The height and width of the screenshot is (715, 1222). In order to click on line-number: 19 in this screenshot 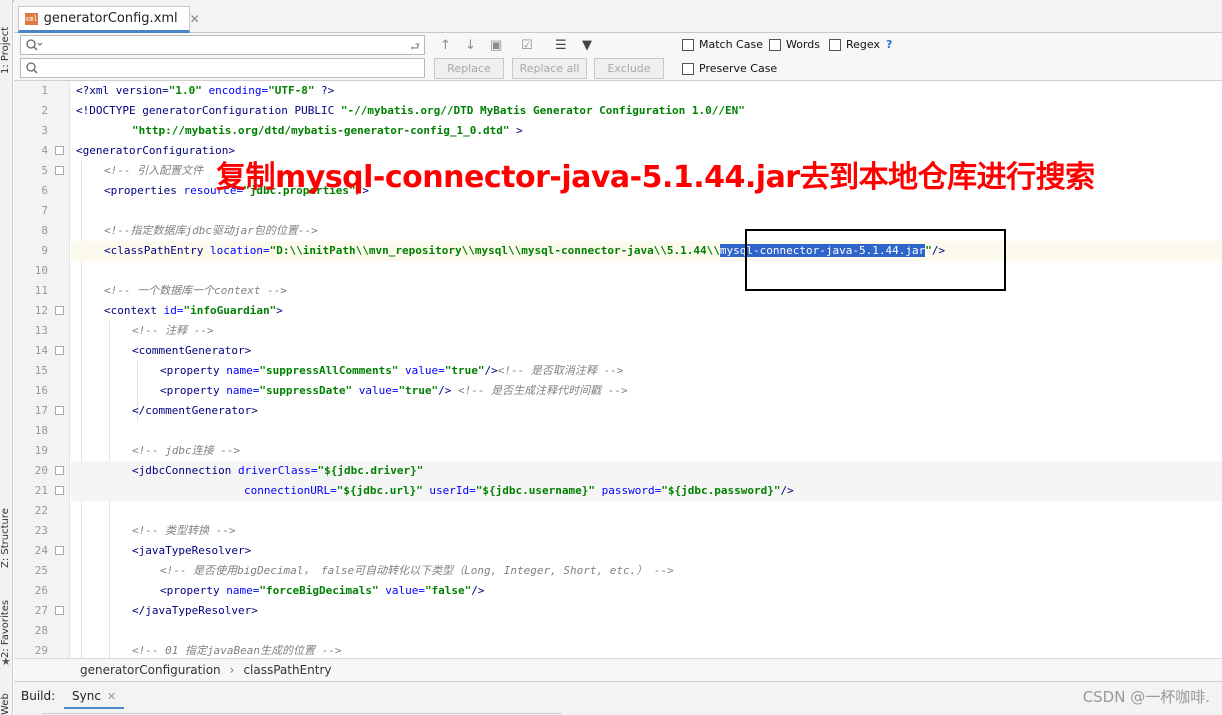, I will do `click(41, 450)`.